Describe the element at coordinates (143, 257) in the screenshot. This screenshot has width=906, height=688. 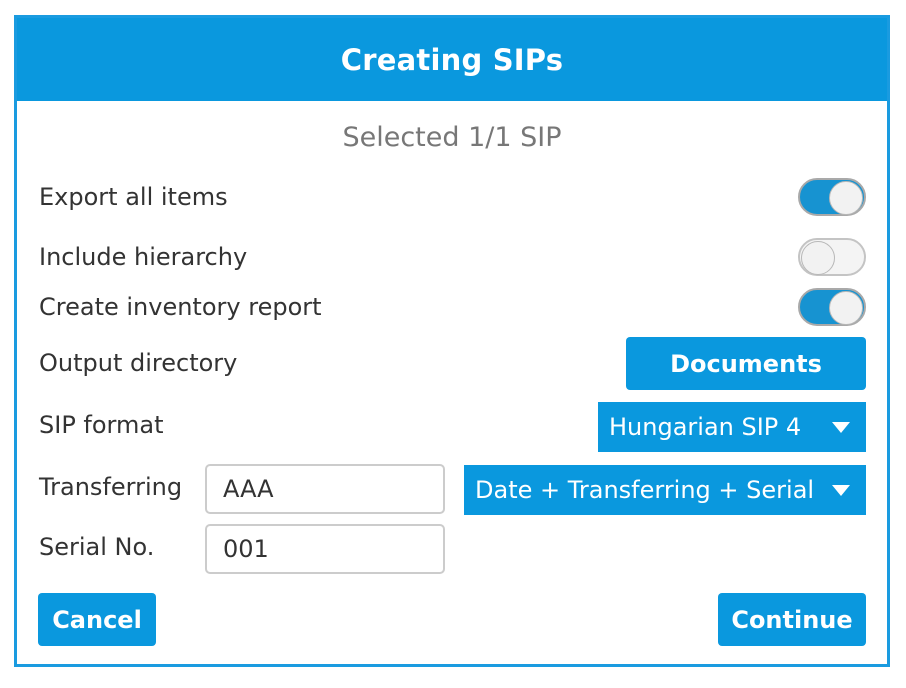
I see `include-hierarchy-label: Include hierarchy` at that location.